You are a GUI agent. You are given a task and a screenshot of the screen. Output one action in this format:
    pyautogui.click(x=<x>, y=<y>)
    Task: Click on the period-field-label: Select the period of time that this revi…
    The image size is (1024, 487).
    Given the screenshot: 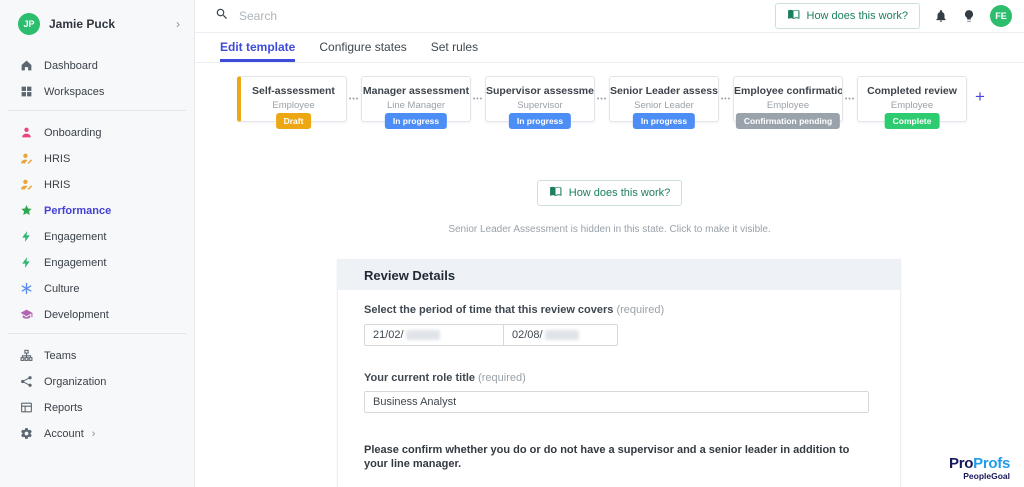 What is the action you would take?
    pyautogui.click(x=514, y=310)
    